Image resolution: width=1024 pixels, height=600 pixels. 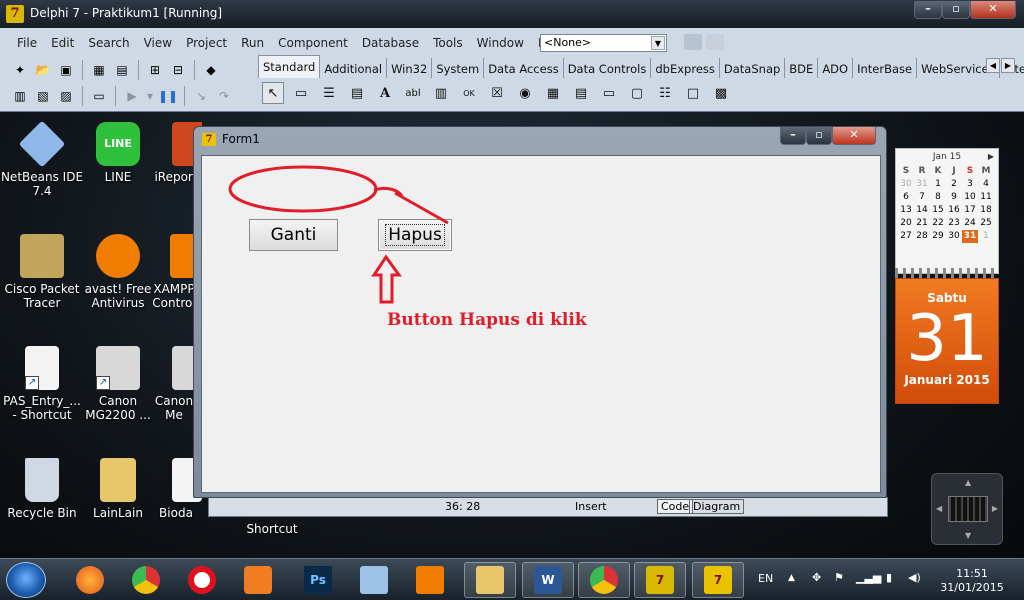 I want to click on open-project-icon: ▤, so click(x=122, y=70).